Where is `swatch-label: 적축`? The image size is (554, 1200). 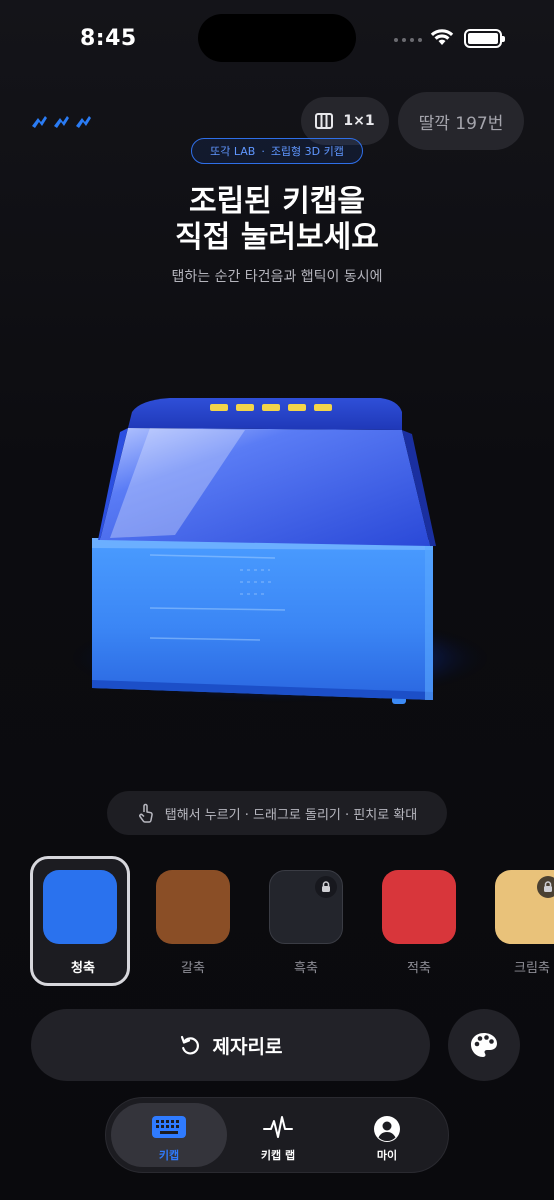
swatch-label: 적축 is located at coordinates (419, 968).